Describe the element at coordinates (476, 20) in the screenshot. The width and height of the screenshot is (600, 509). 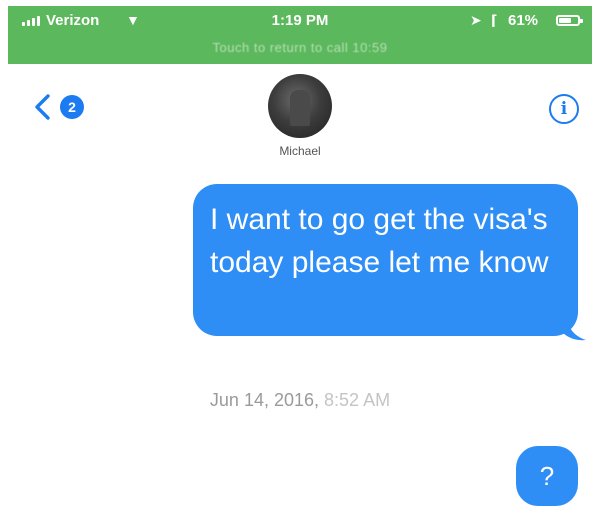
I see `location-icon: ➤` at that location.